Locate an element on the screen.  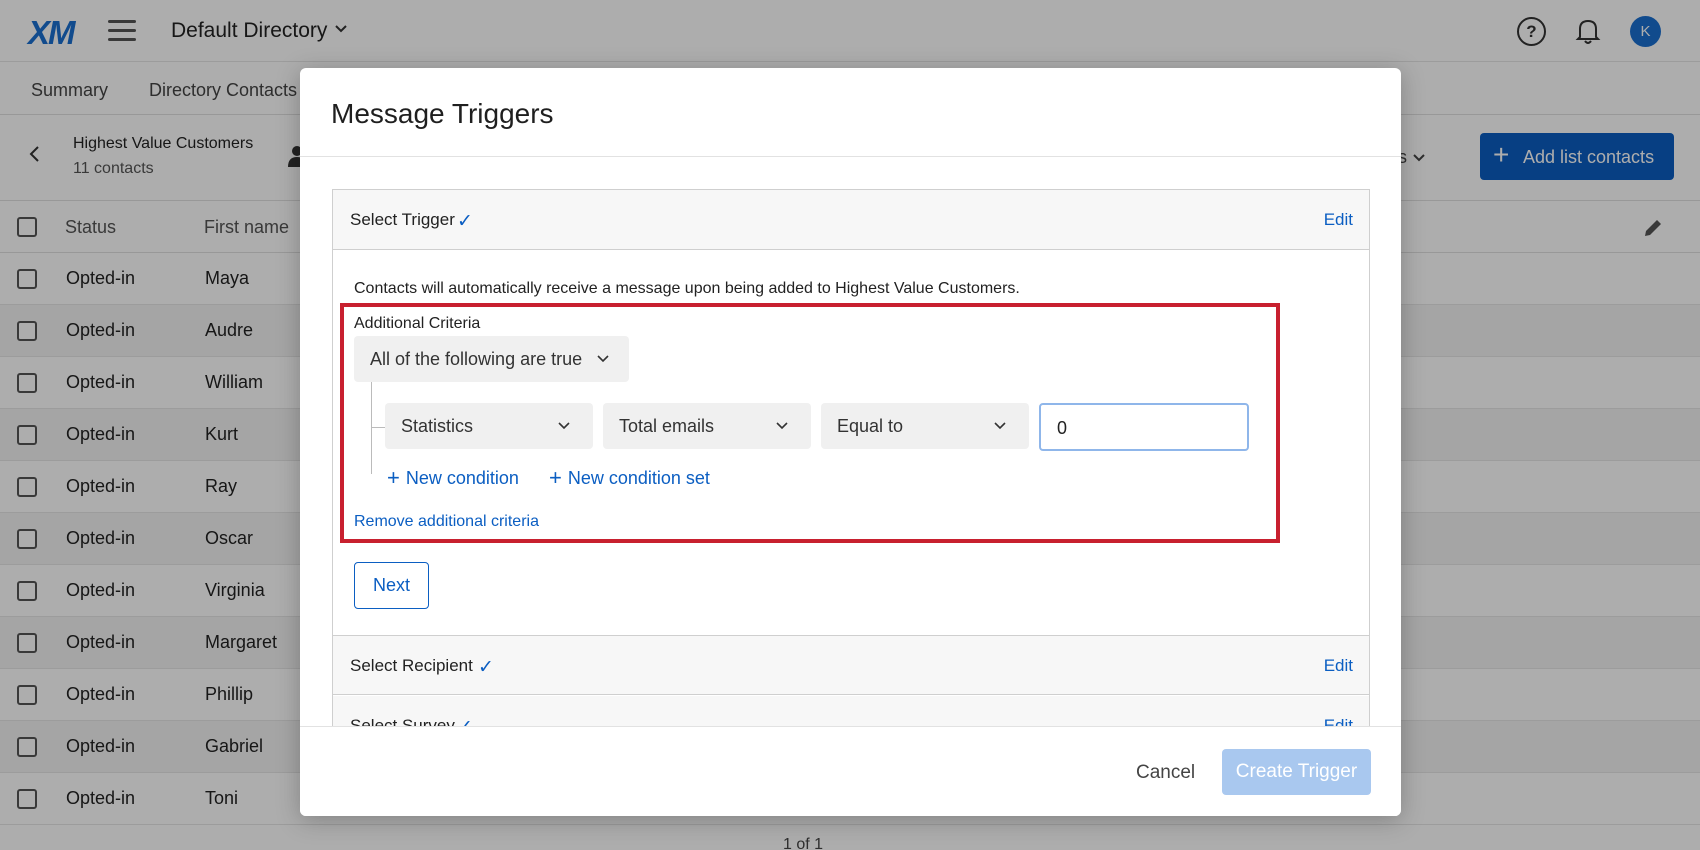
section-select-trigger: Select Trigger ✓ Edit is located at coordinates (851, 220).